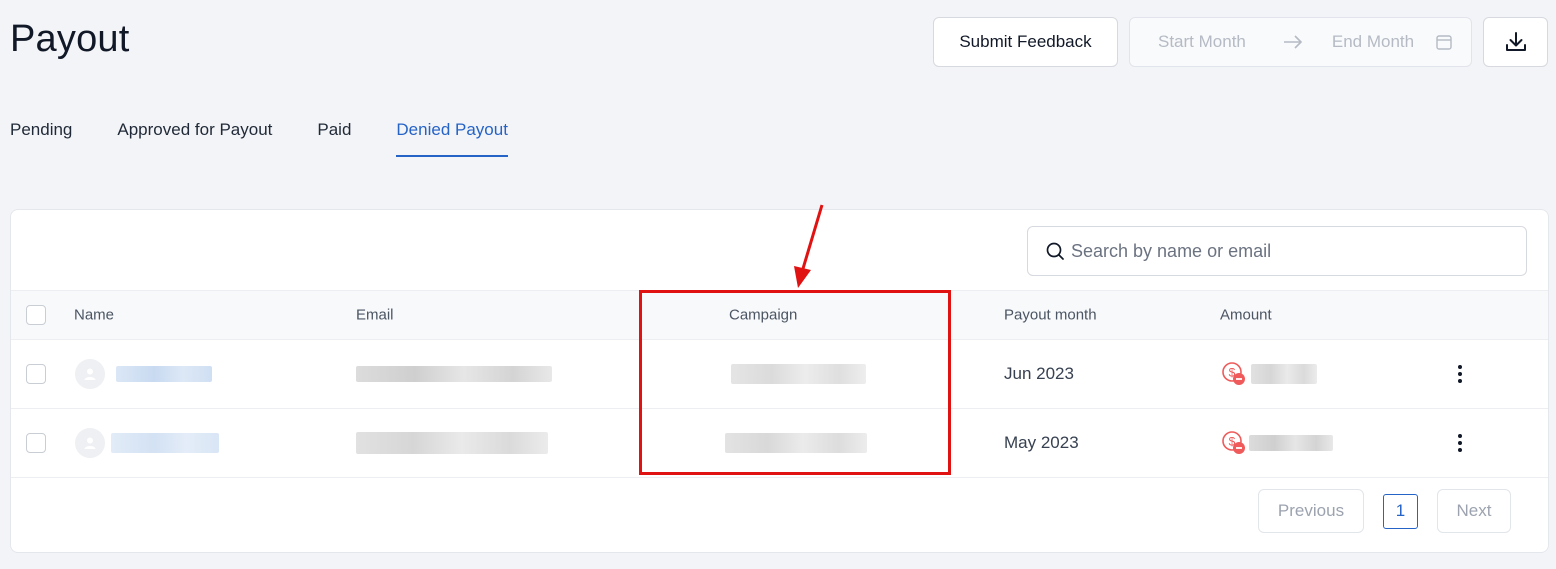 This screenshot has width=1556, height=569. Describe the element at coordinates (1050, 315) in the screenshot. I see `column-payout-month: Payout month` at that location.